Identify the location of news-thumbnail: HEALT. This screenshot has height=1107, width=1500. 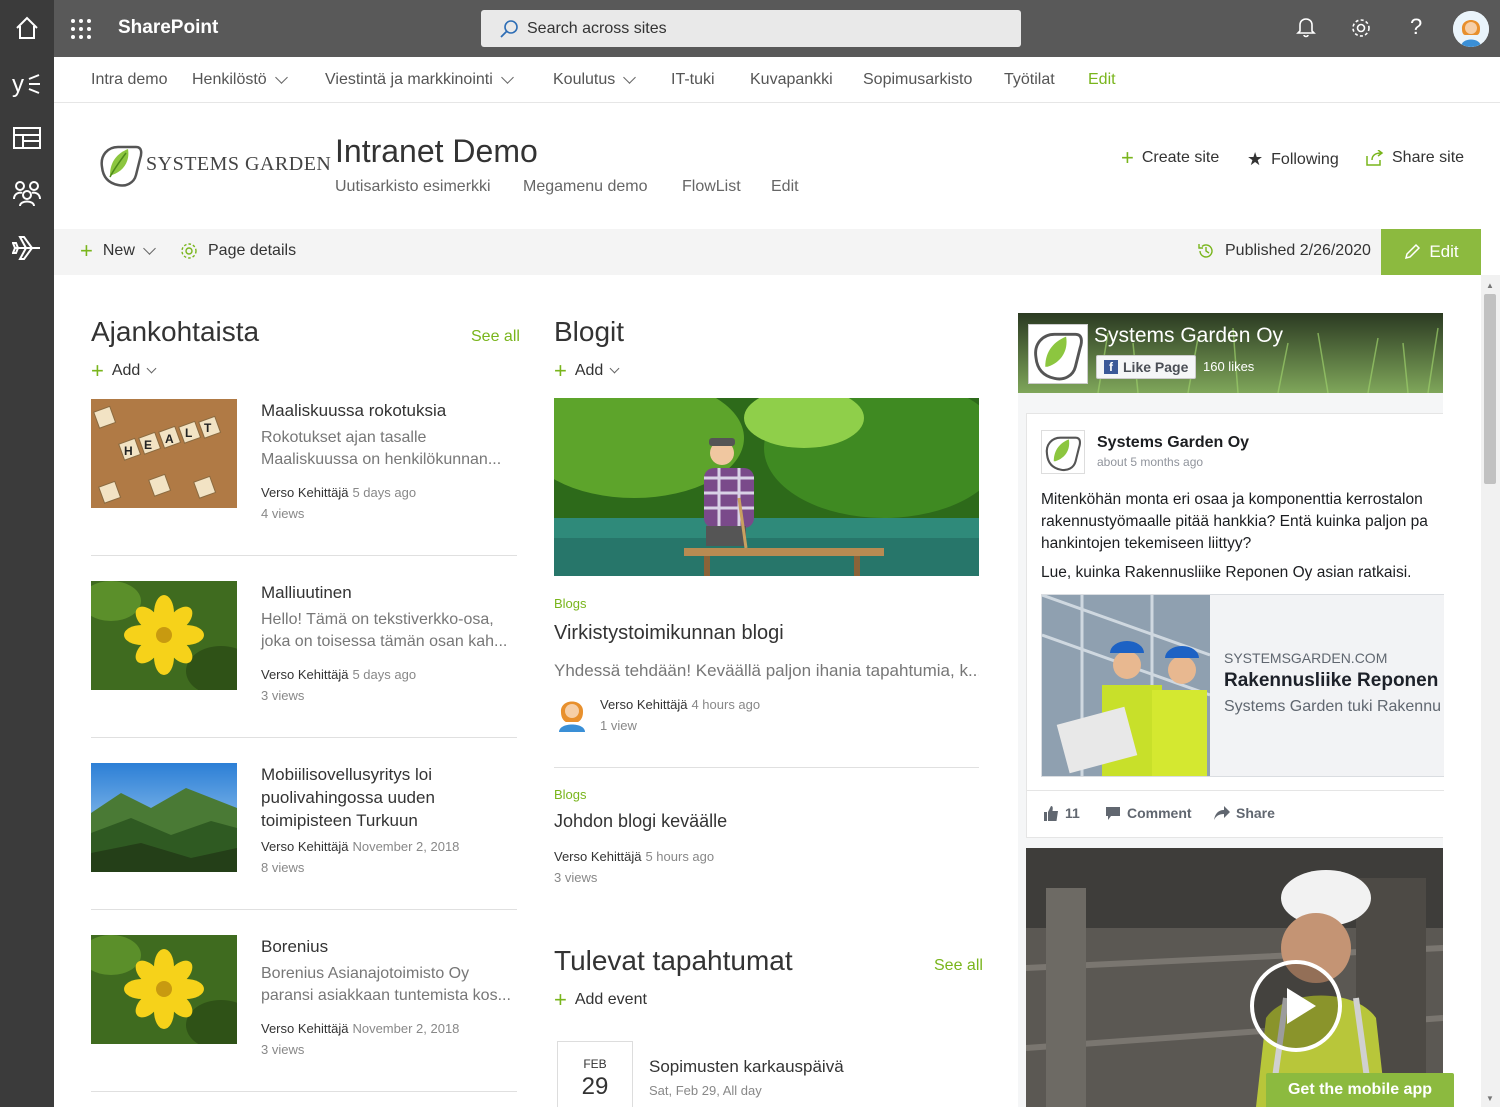
(164, 453).